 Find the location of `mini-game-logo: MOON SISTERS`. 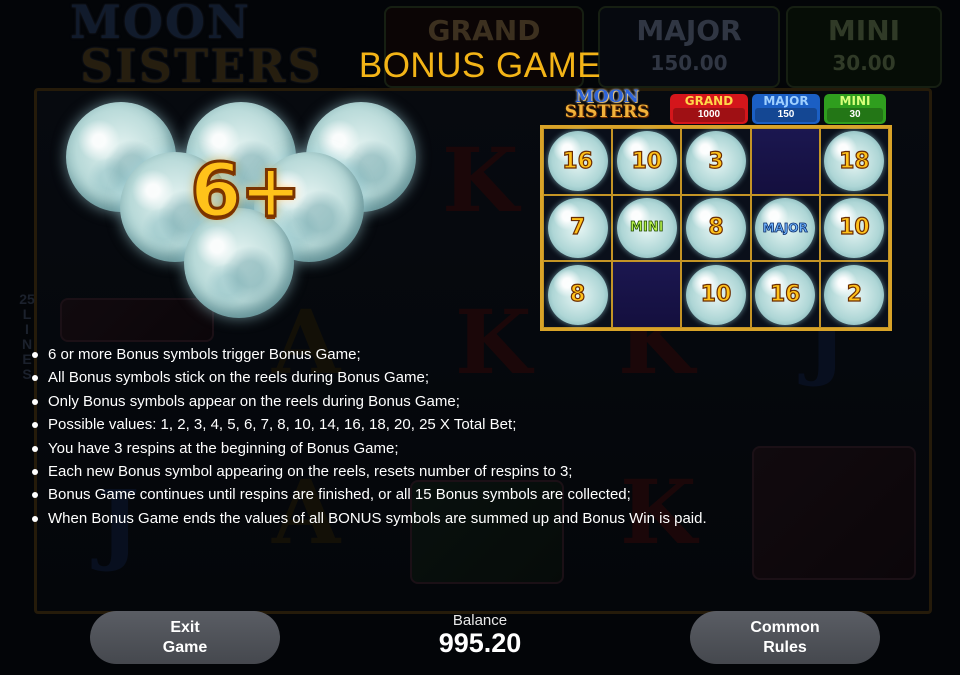

mini-game-logo: MOON SISTERS is located at coordinates (607, 106).